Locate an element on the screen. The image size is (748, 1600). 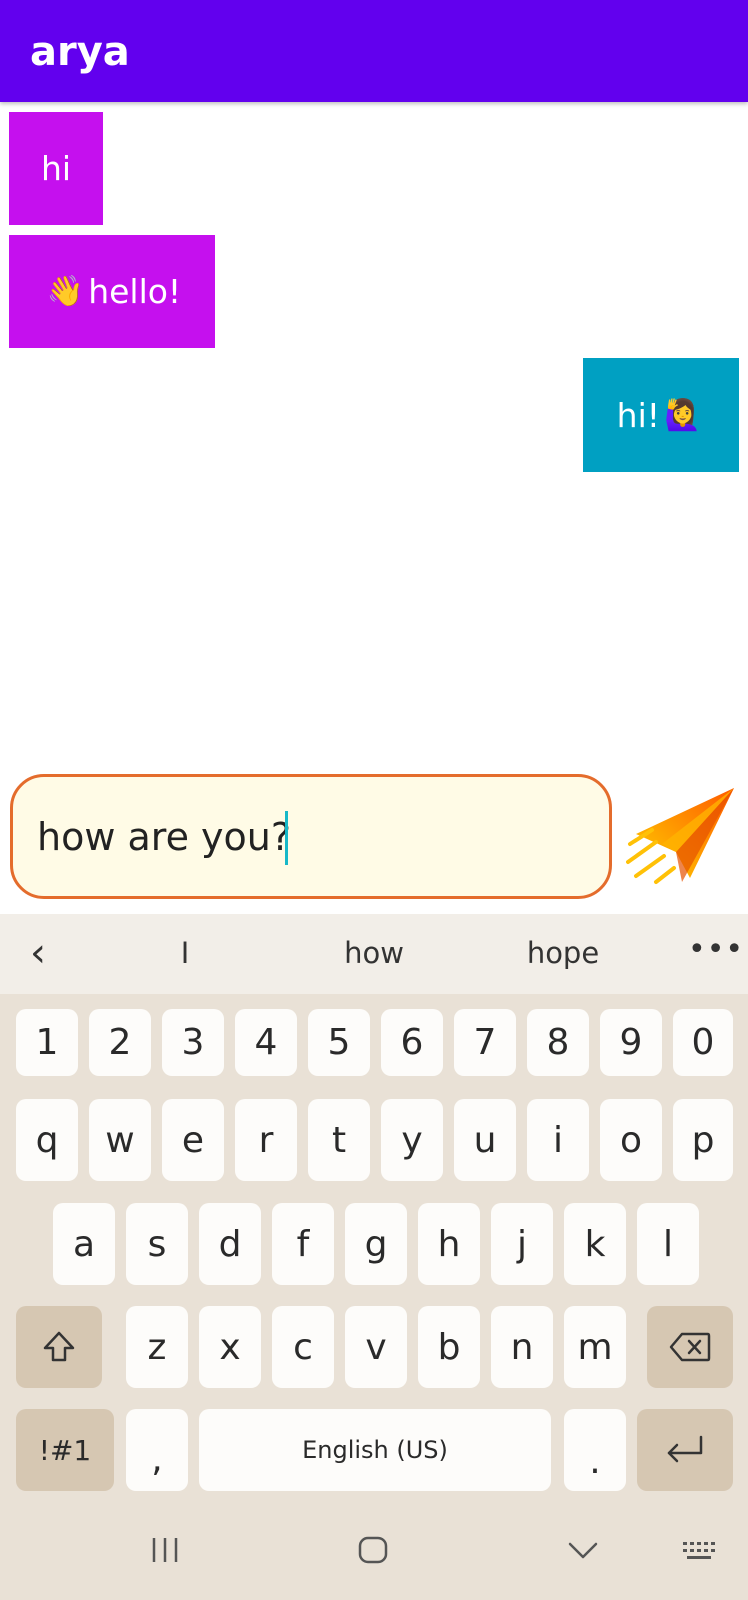
period-key: . is located at coordinates (595, 1450).